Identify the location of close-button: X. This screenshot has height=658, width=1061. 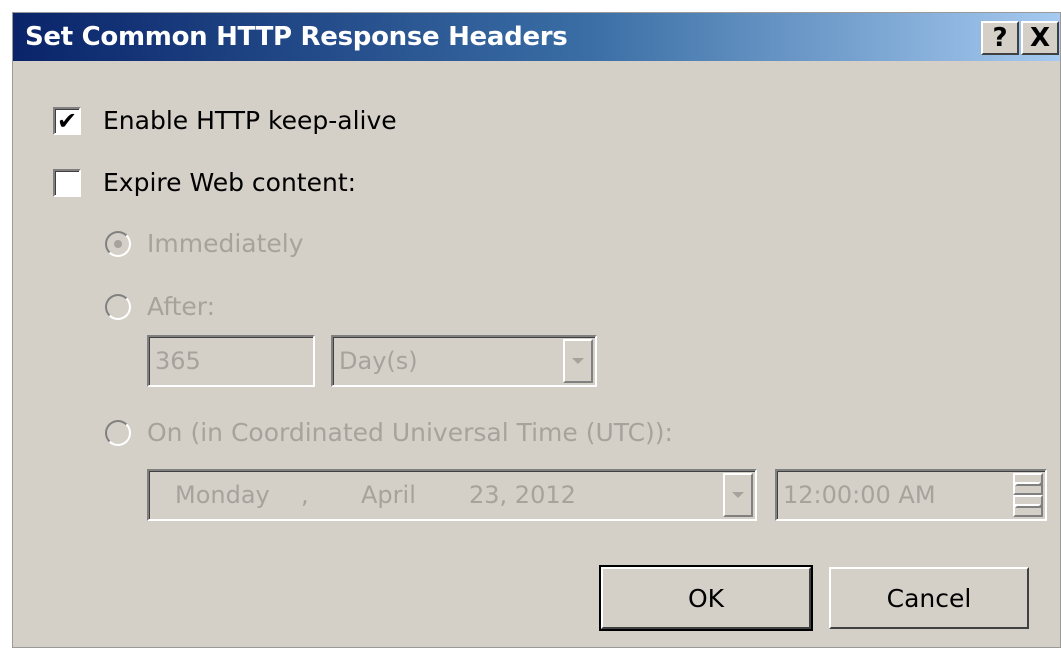
(1040, 38).